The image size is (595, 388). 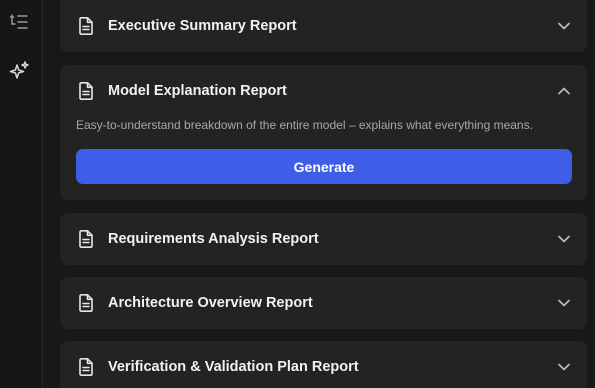 I want to click on chevron-up-icon, so click(x=564, y=91).